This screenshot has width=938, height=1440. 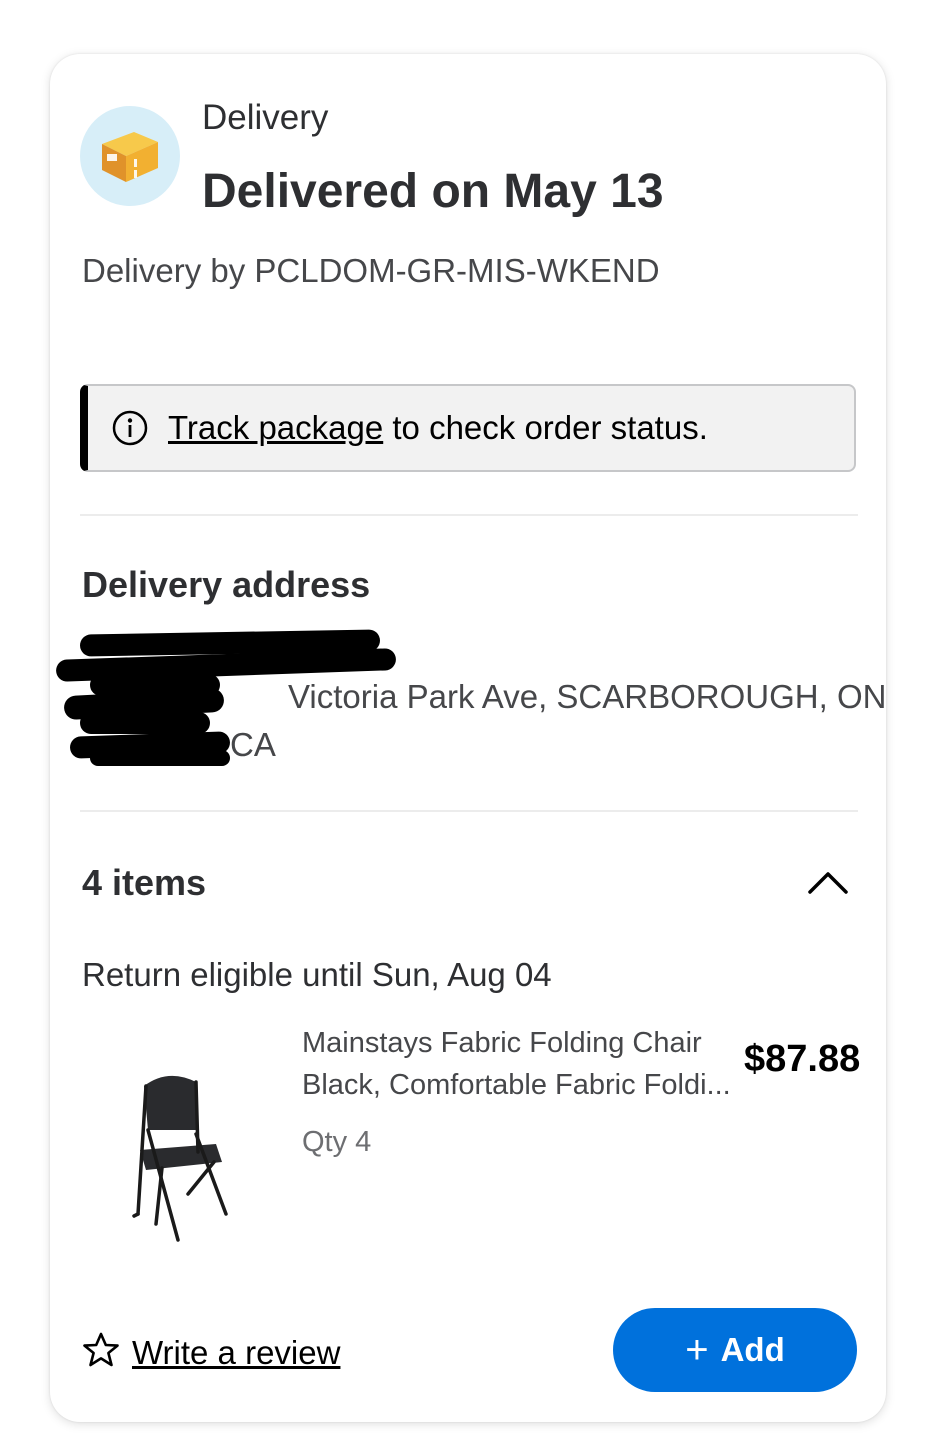 What do you see at coordinates (337, 1142) in the screenshot?
I see `product-quantity: Qty 4` at bounding box center [337, 1142].